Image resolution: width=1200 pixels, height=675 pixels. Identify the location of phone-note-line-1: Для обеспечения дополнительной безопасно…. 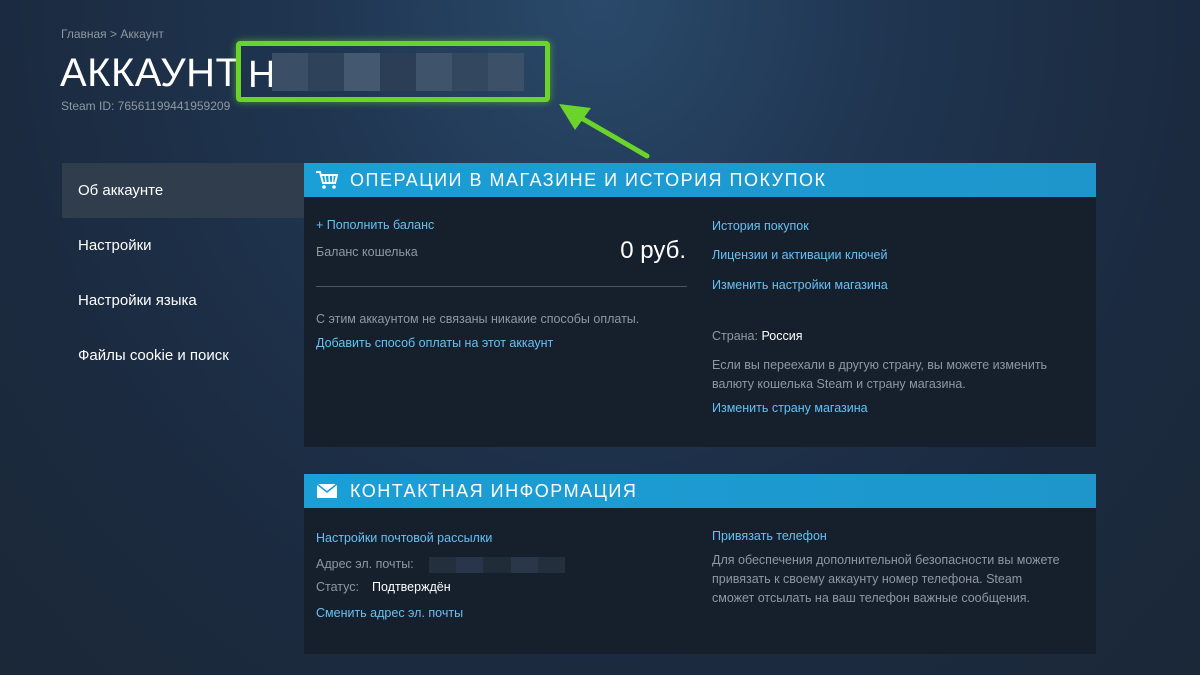
(886, 560).